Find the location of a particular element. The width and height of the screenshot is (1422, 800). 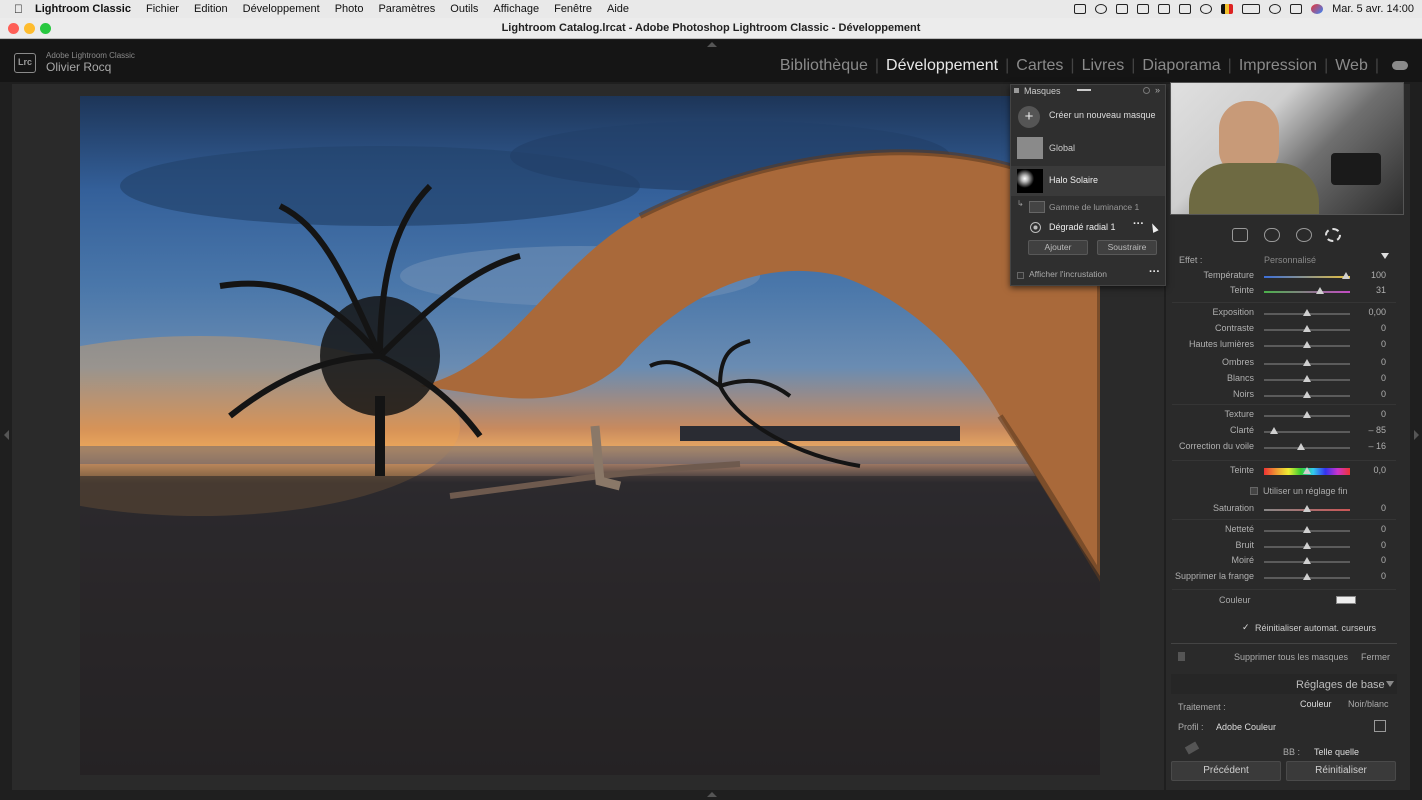

battery-icon is located at coordinates (1251, 9).